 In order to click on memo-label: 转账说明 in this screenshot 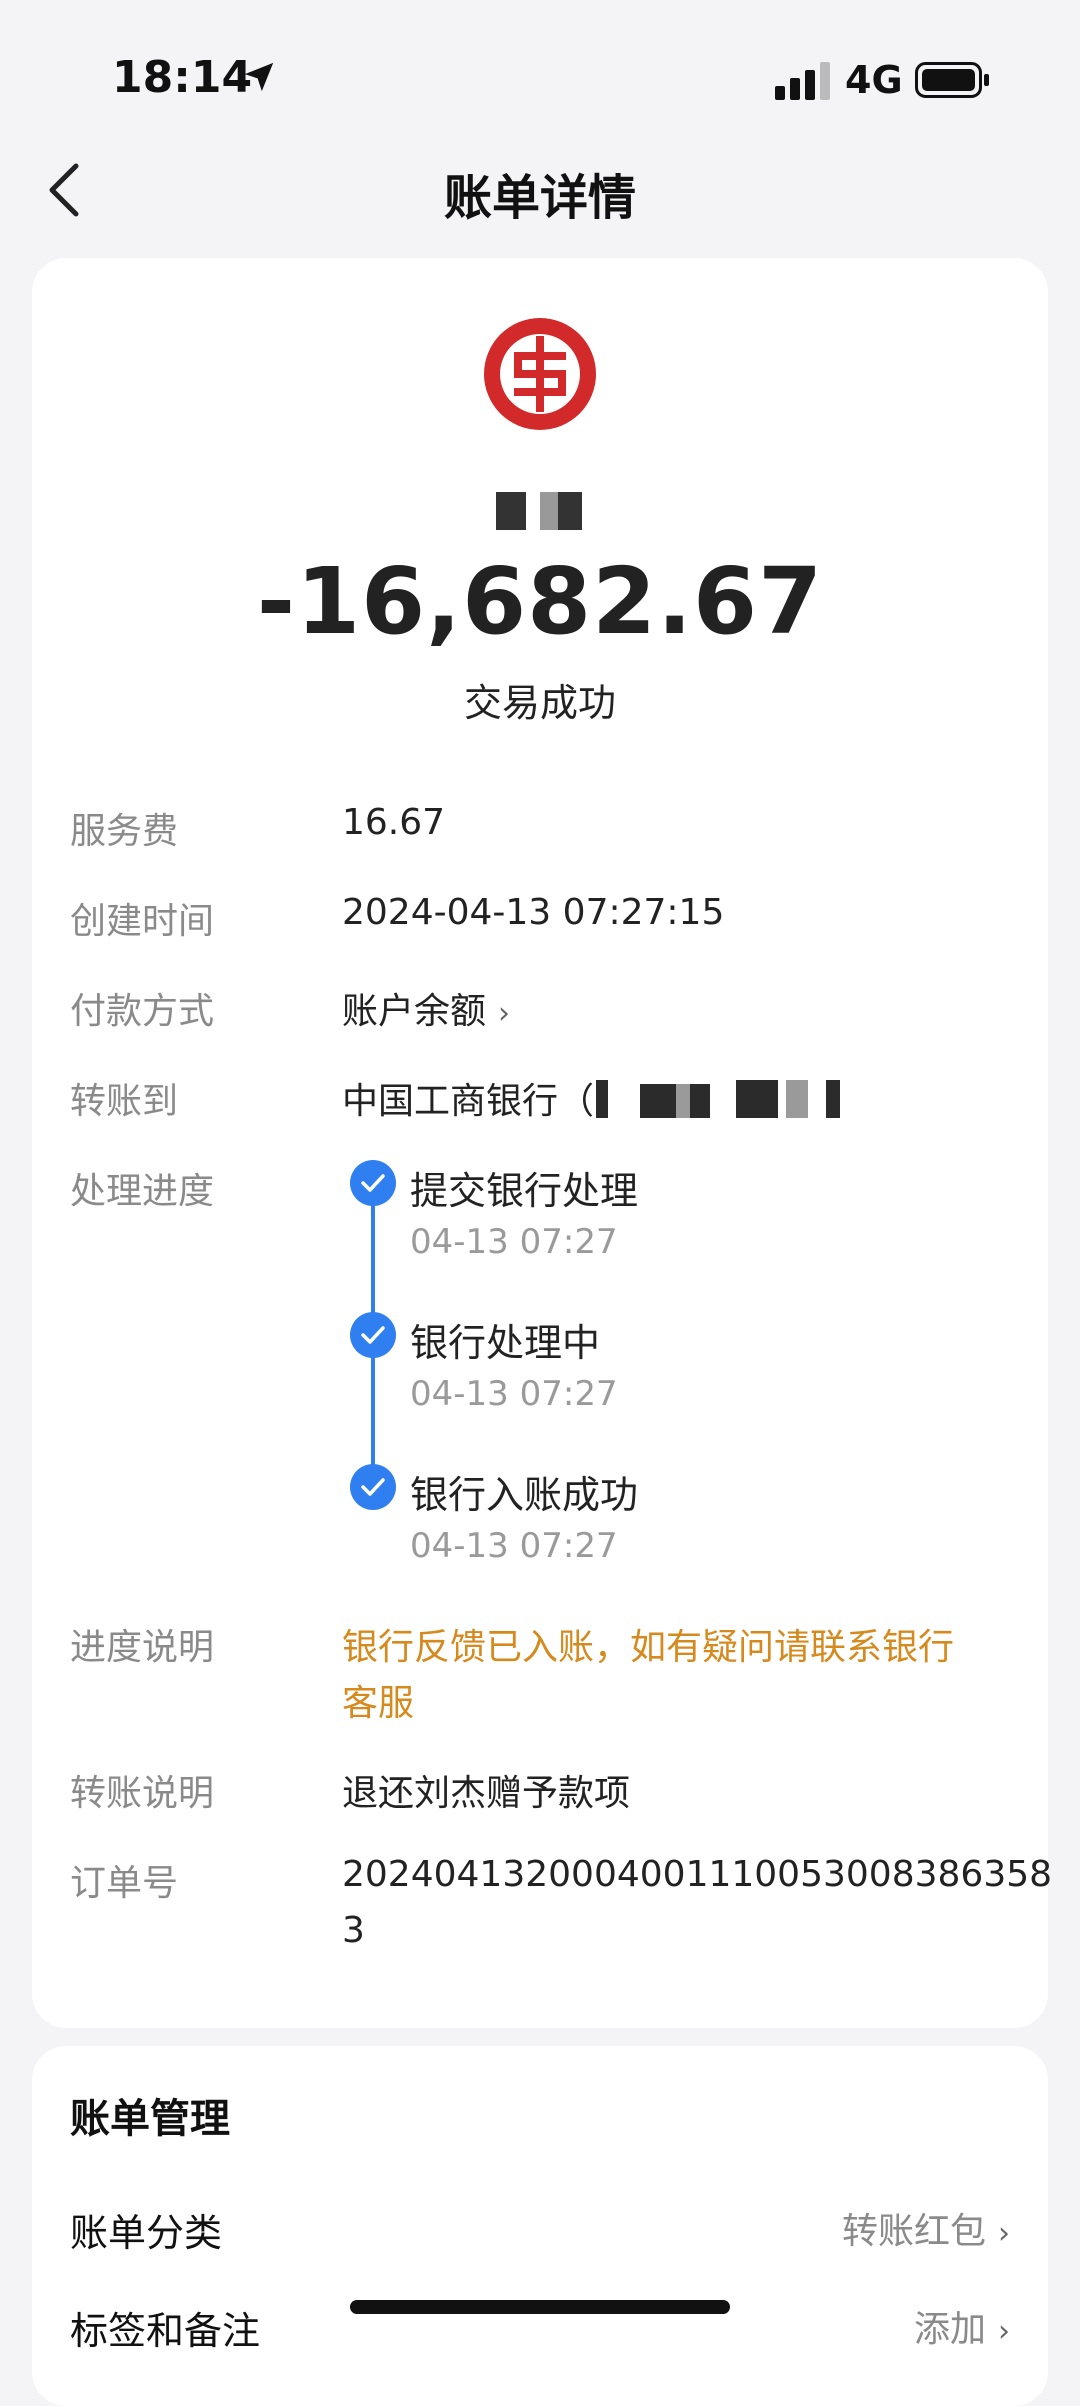, I will do `click(142, 1793)`.